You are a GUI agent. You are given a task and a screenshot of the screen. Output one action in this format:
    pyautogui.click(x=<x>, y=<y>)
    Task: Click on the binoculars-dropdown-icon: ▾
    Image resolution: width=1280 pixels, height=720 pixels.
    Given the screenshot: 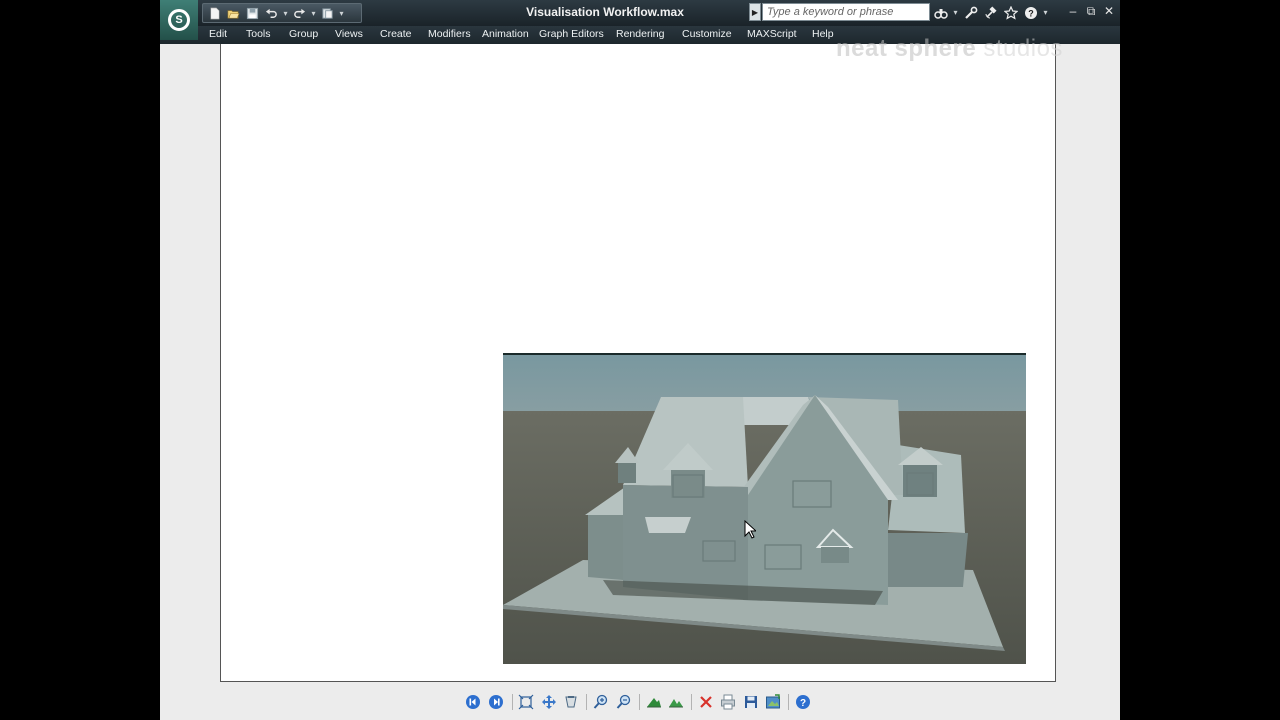 What is the action you would take?
    pyautogui.click(x=955, y=12)
    